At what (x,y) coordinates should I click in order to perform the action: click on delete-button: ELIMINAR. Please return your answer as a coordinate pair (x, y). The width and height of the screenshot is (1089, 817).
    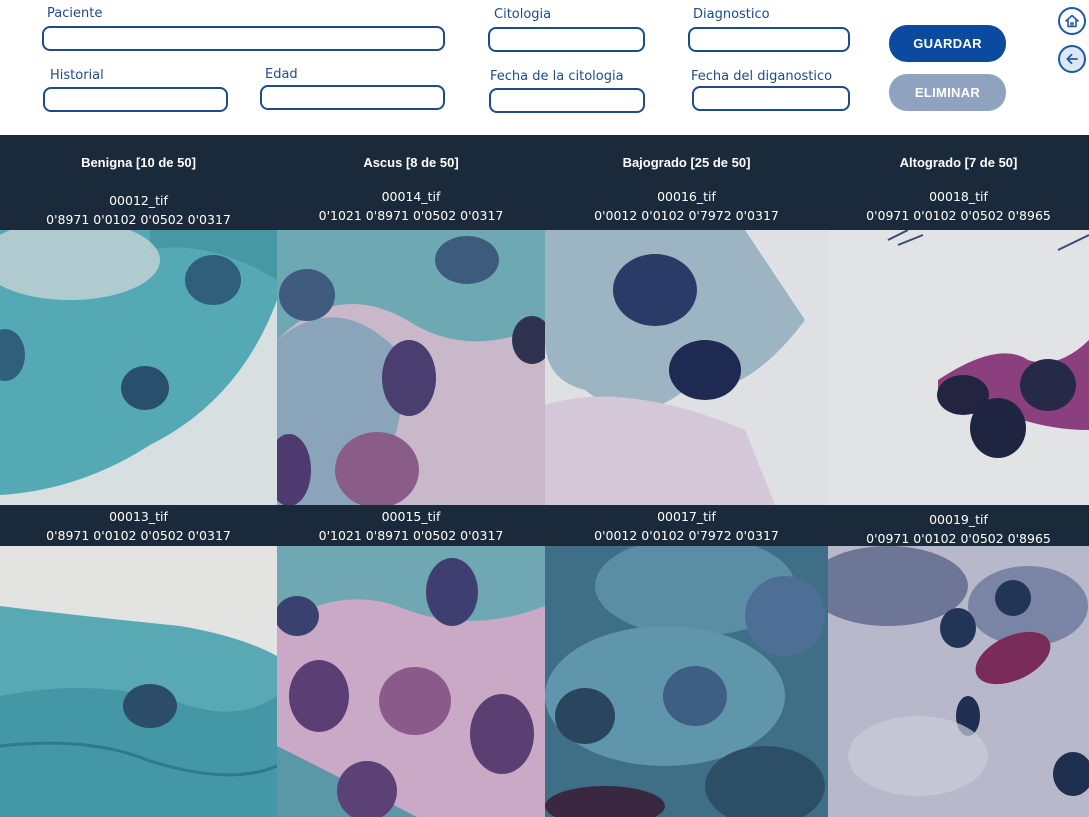
    Looking at the image, I should click on (947, 92).